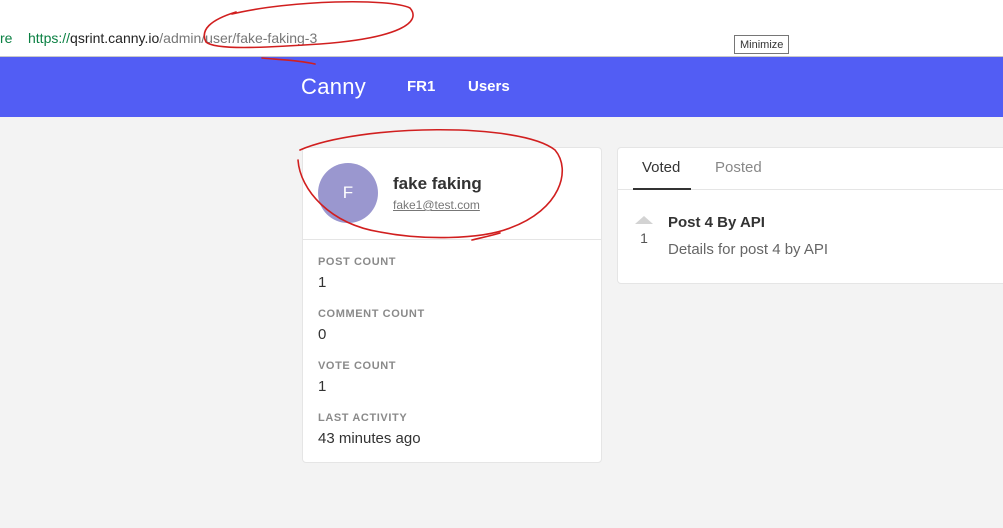 This screenshot has height=528, width=1003. I want to click on canny-logo: Canny, so click(333, 87).